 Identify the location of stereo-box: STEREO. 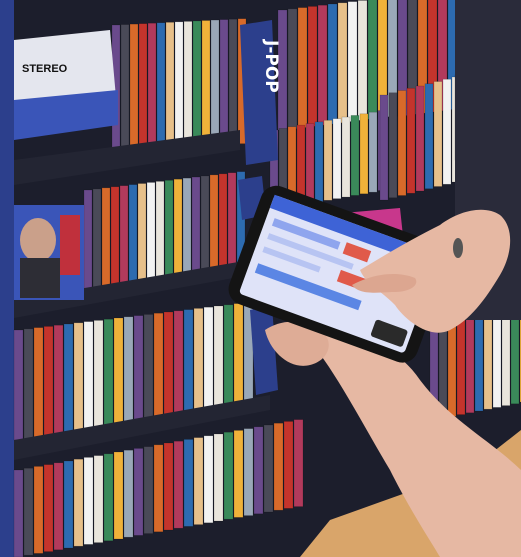
(66, 85).